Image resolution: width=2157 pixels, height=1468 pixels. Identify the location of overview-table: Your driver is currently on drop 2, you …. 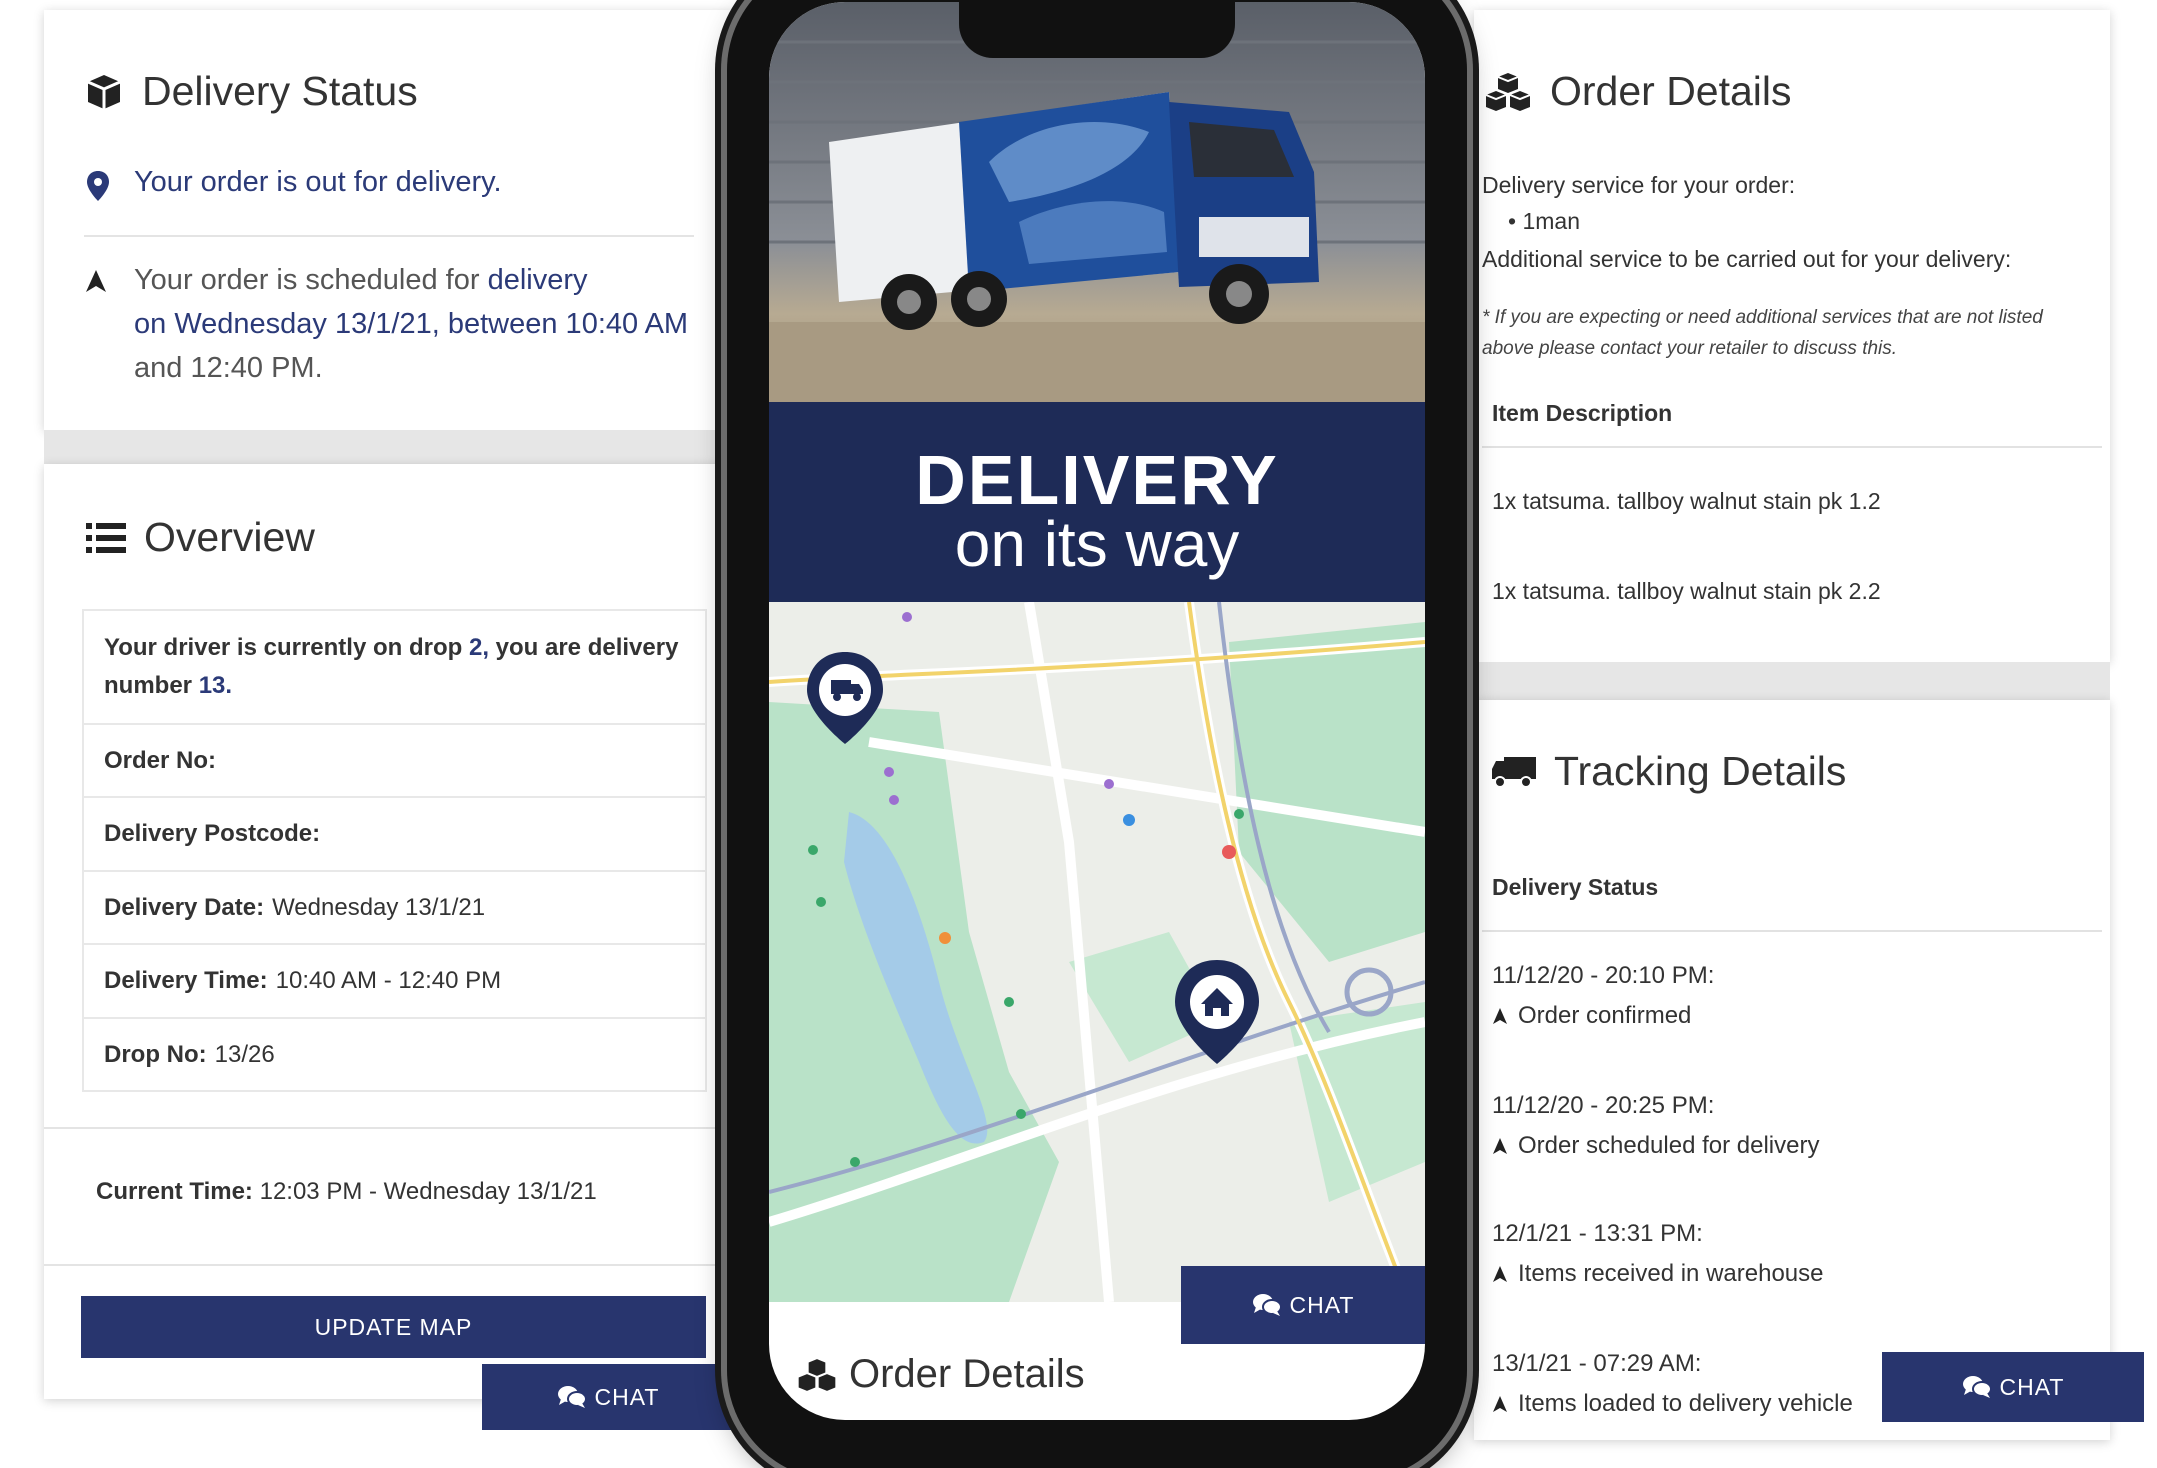
(394, 850).